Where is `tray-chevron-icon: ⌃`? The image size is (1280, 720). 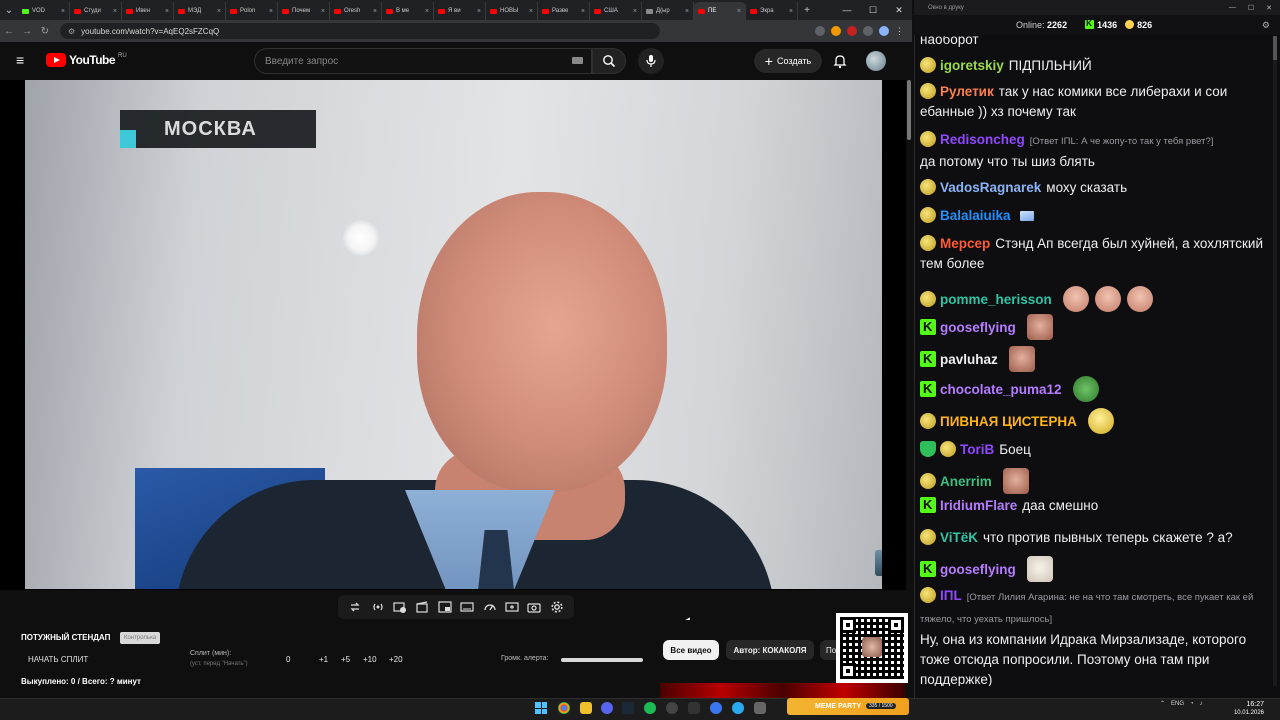
tray-chevron-icon: ⌃ is located at coordinates (1162, 703).